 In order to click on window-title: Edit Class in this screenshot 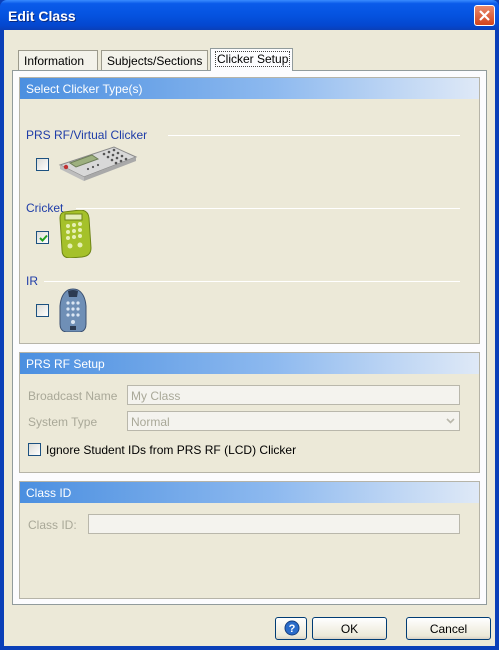, I will do `click(42, 16)`.